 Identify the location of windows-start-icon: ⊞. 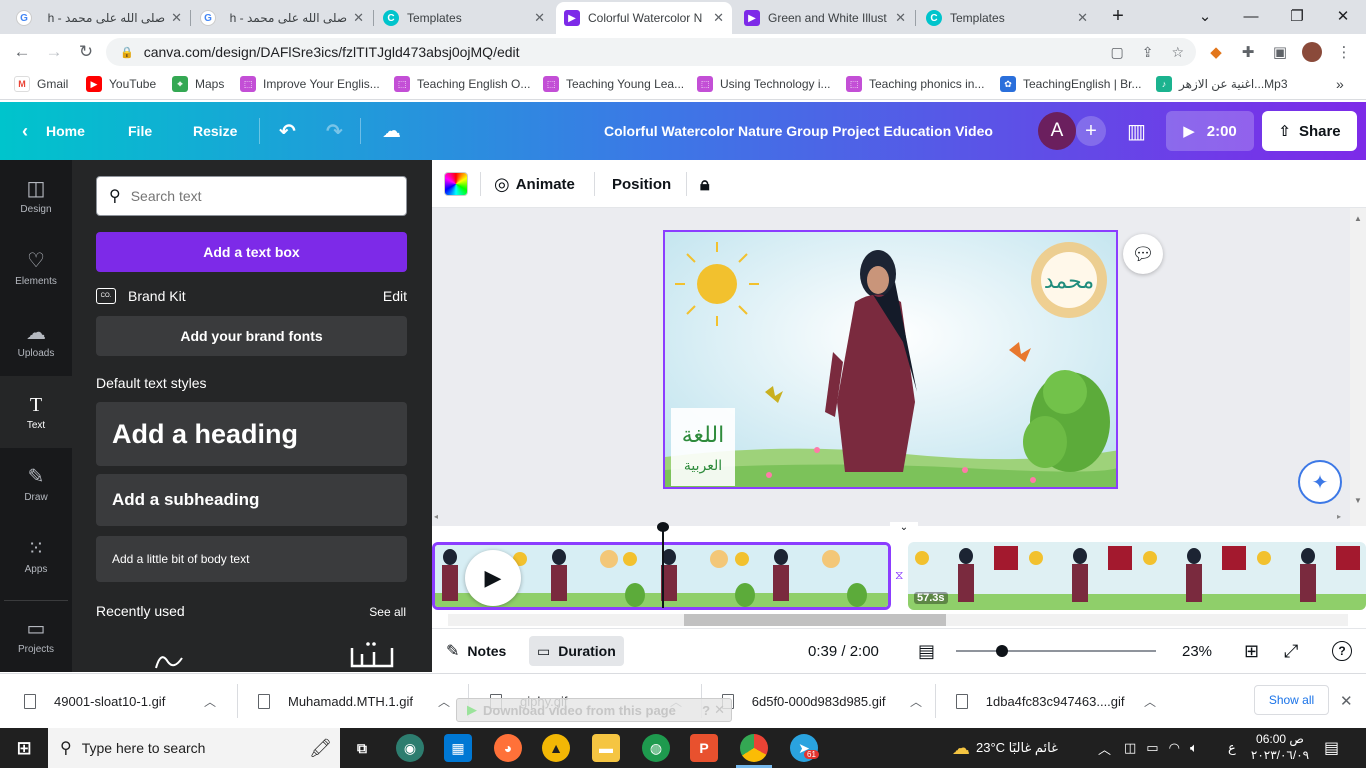
(24, 748).